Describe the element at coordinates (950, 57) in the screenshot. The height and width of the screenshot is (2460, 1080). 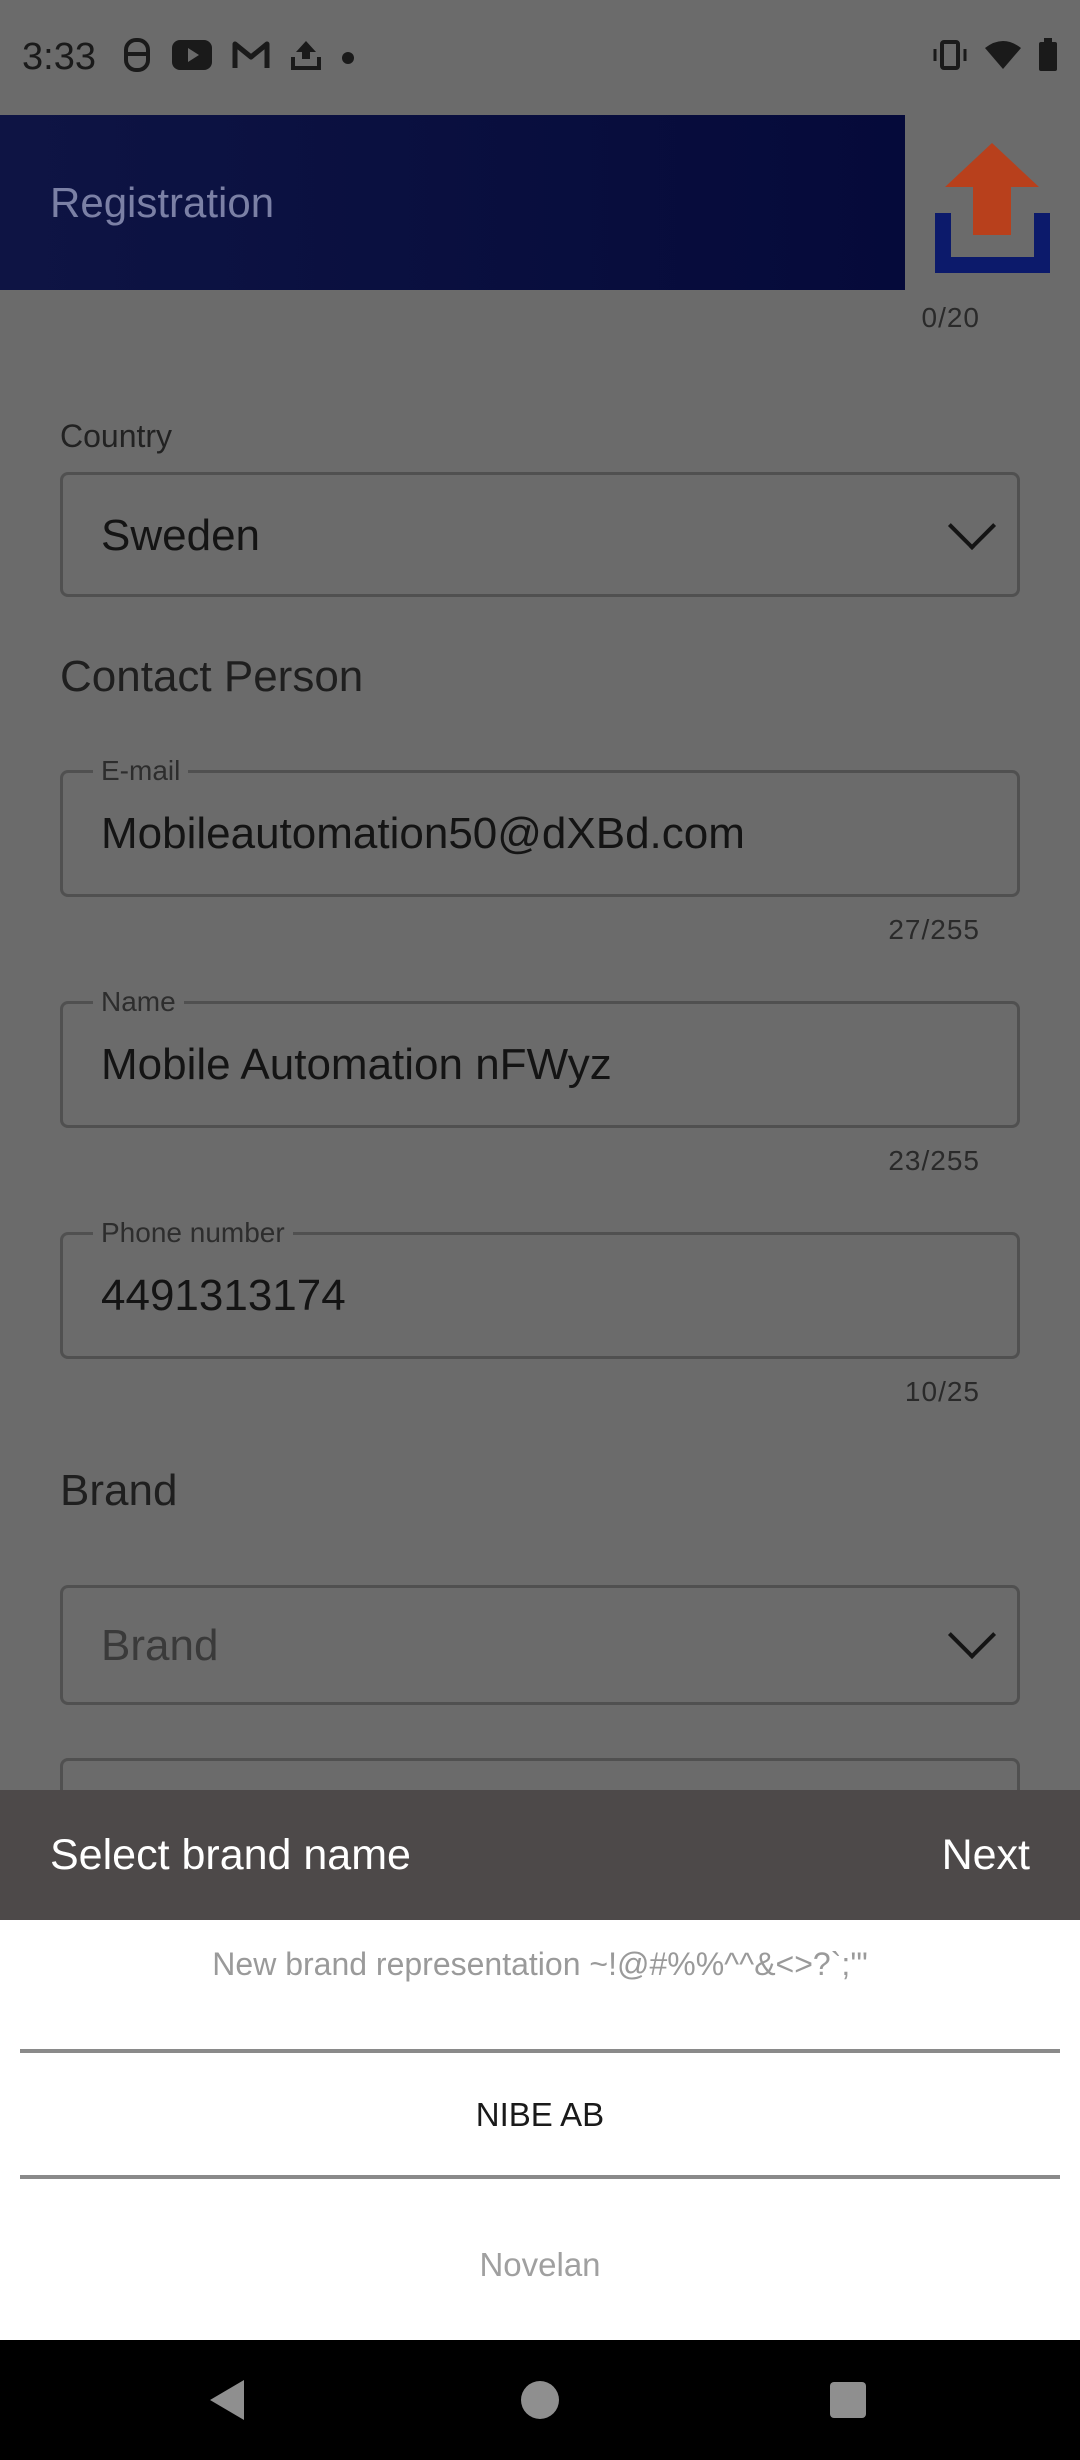
I see `vibrate-icon` at that location.